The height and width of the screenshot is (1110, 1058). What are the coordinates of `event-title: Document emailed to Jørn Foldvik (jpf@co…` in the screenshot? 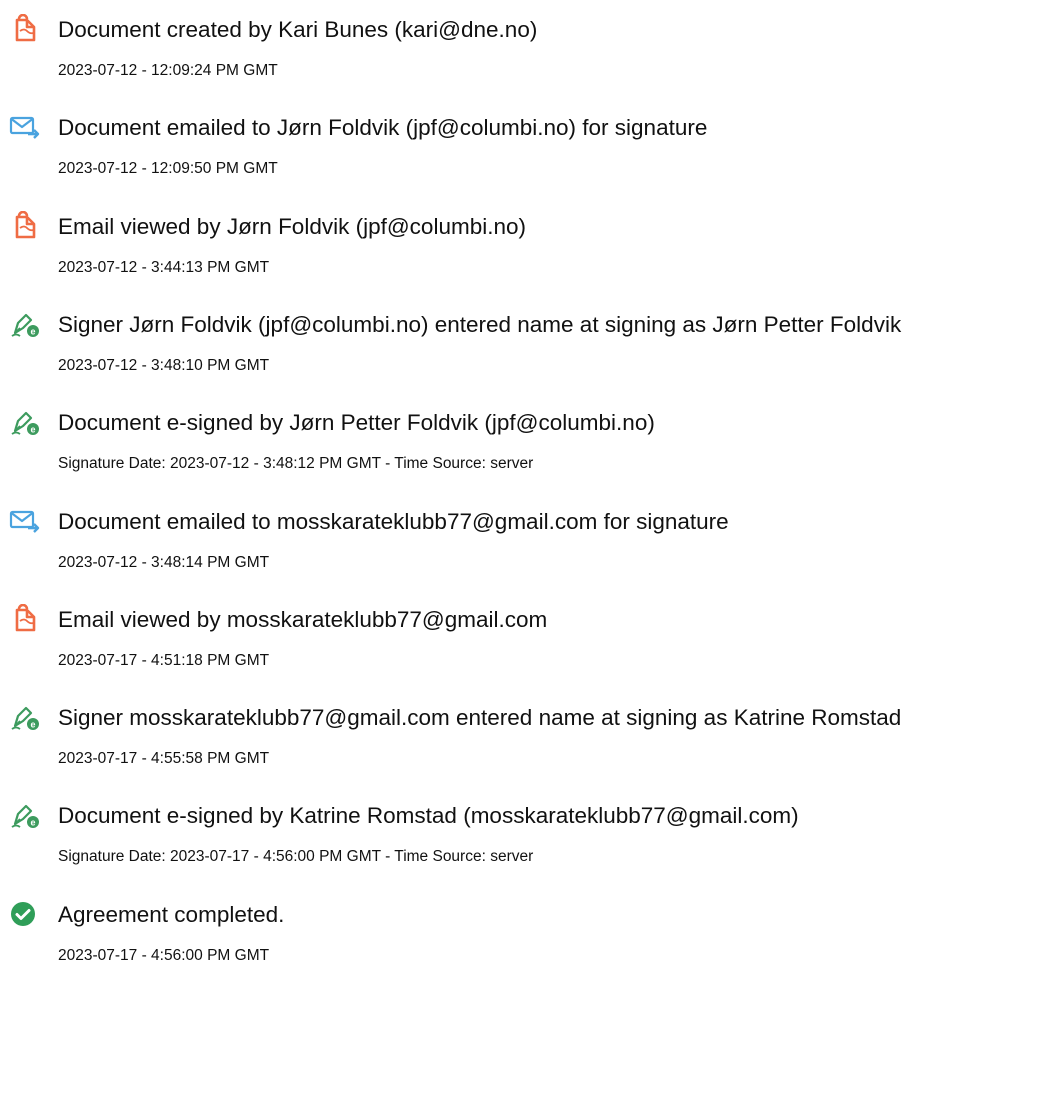 It's located at (383, 128).